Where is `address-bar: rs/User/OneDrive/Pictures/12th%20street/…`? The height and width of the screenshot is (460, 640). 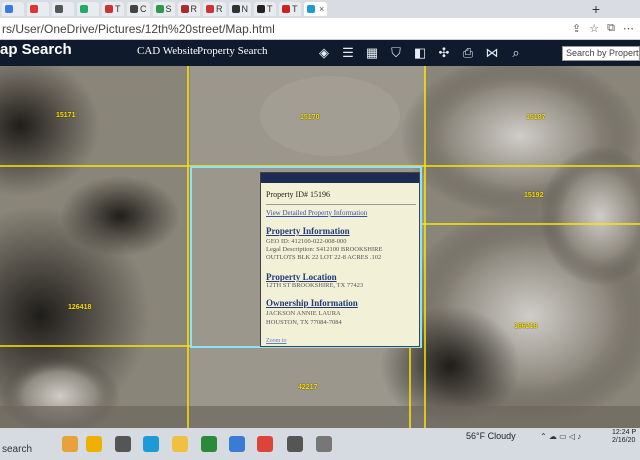 address-bar: rs/User/OneDrive/Pictures/12th%20street/… is located at coordinates (320, 29).